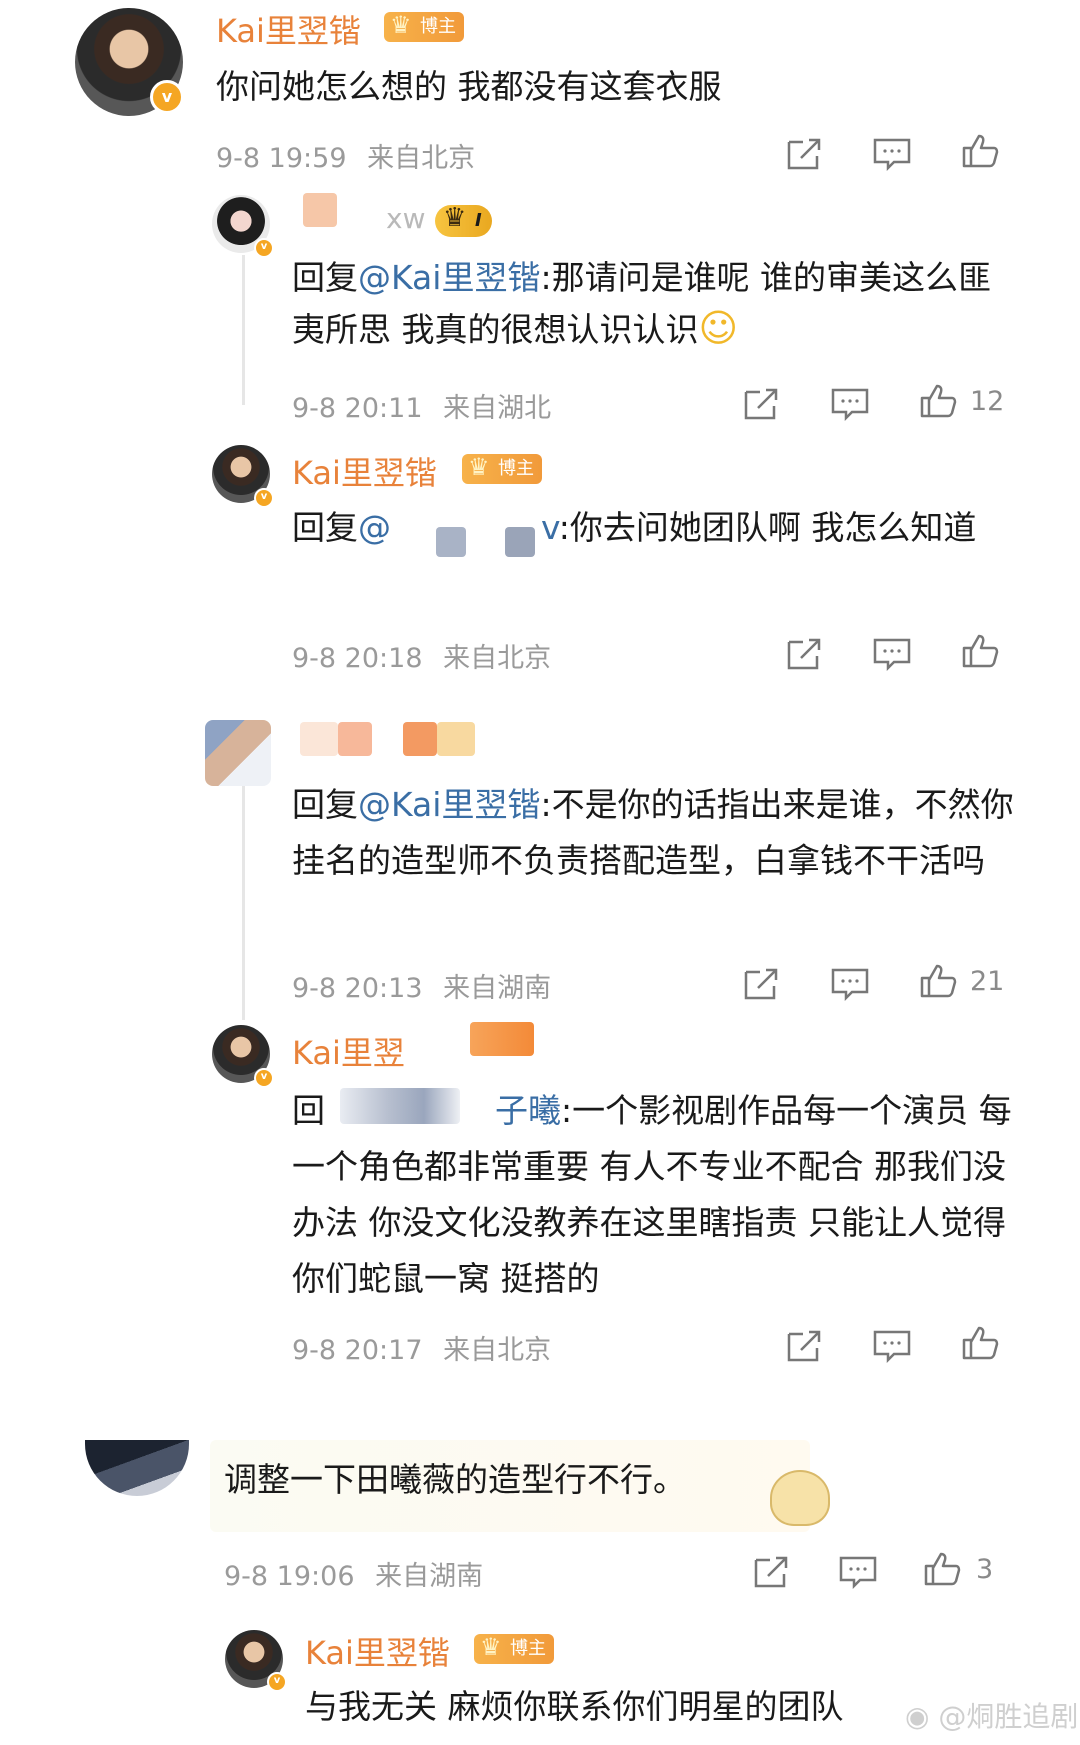 This screenshot has width=1080, height=1745. What do you see at coordinates (374, 527) in the screenshot?
I see `mention-link: @` at bounding box center [374, 527].